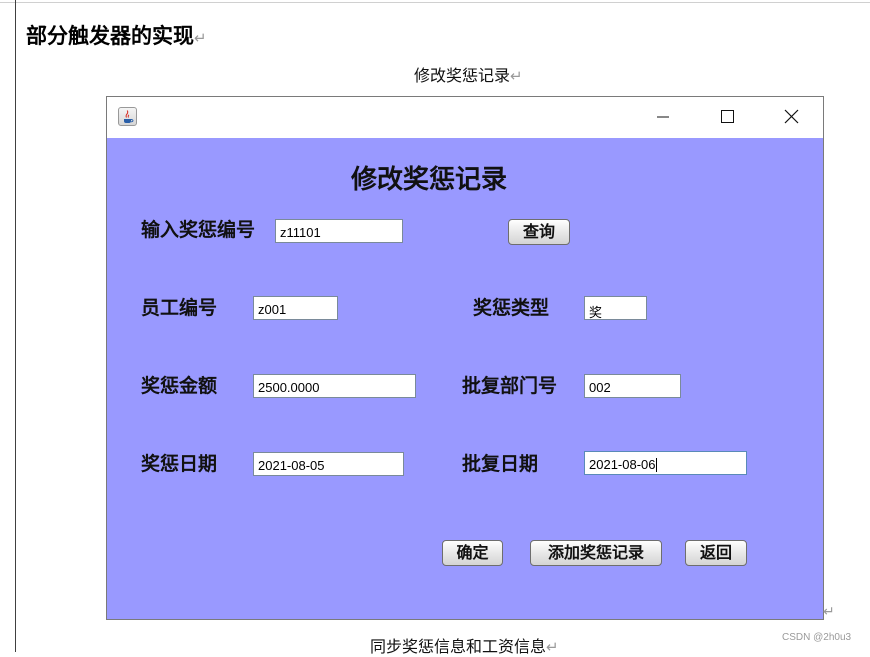  Describe the element at coordinates (464, 646) in the screenshot. I see `caption-bottom: 同步奖惩信息和工资信息↵` at that location.